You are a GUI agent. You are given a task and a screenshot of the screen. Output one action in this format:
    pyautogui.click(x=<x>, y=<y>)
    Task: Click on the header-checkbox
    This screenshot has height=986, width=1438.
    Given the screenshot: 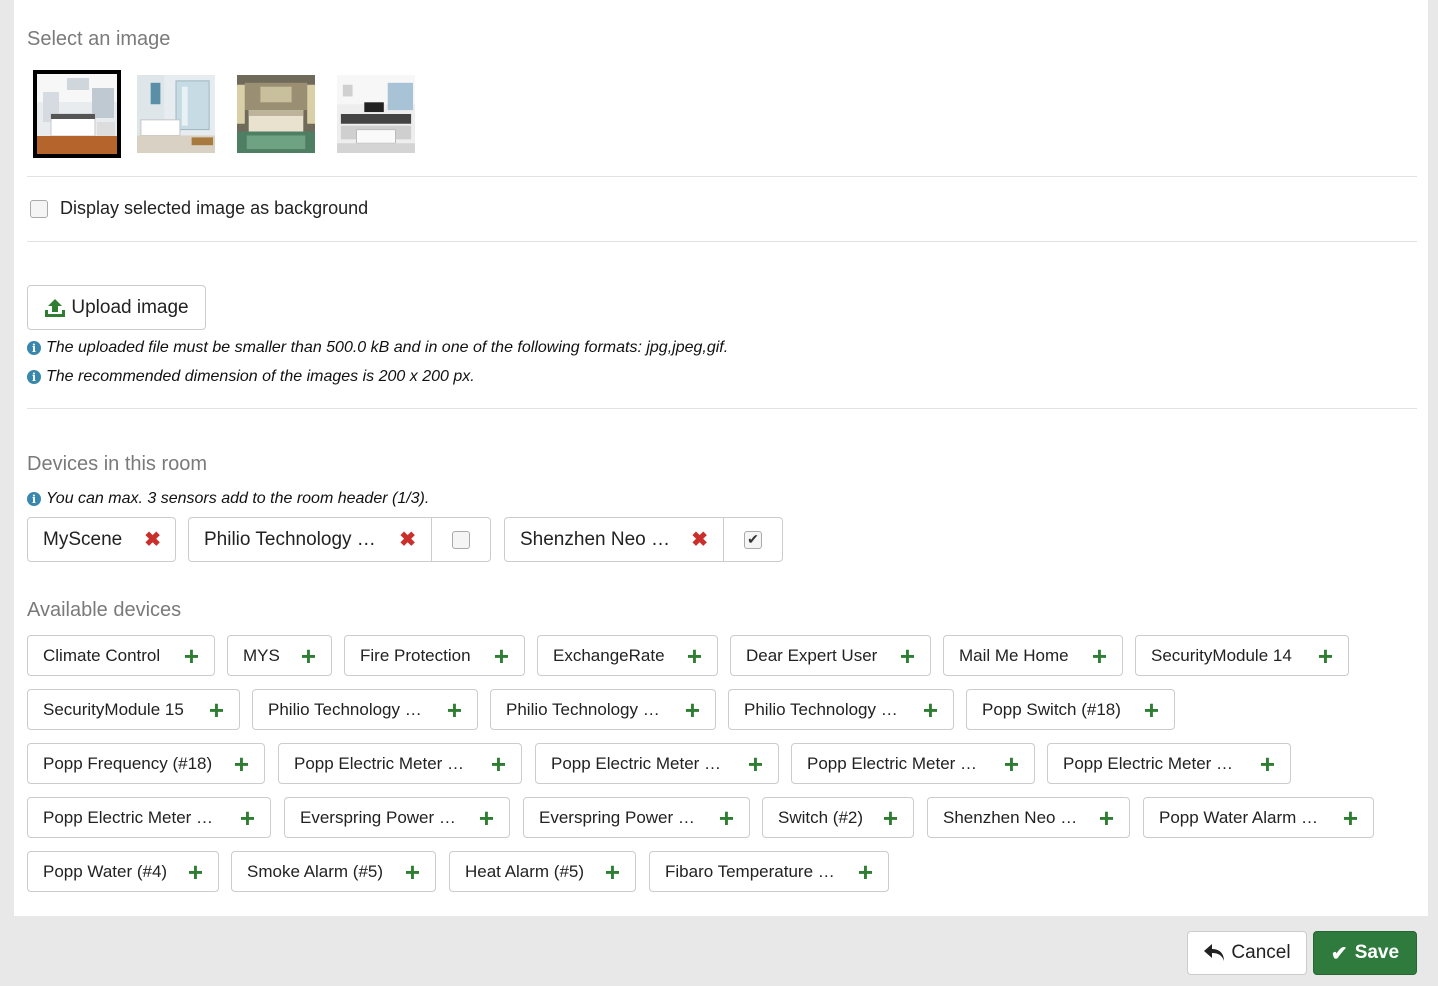 What is the action you would take?
    pyautogui.click(x=461, y=539)
    